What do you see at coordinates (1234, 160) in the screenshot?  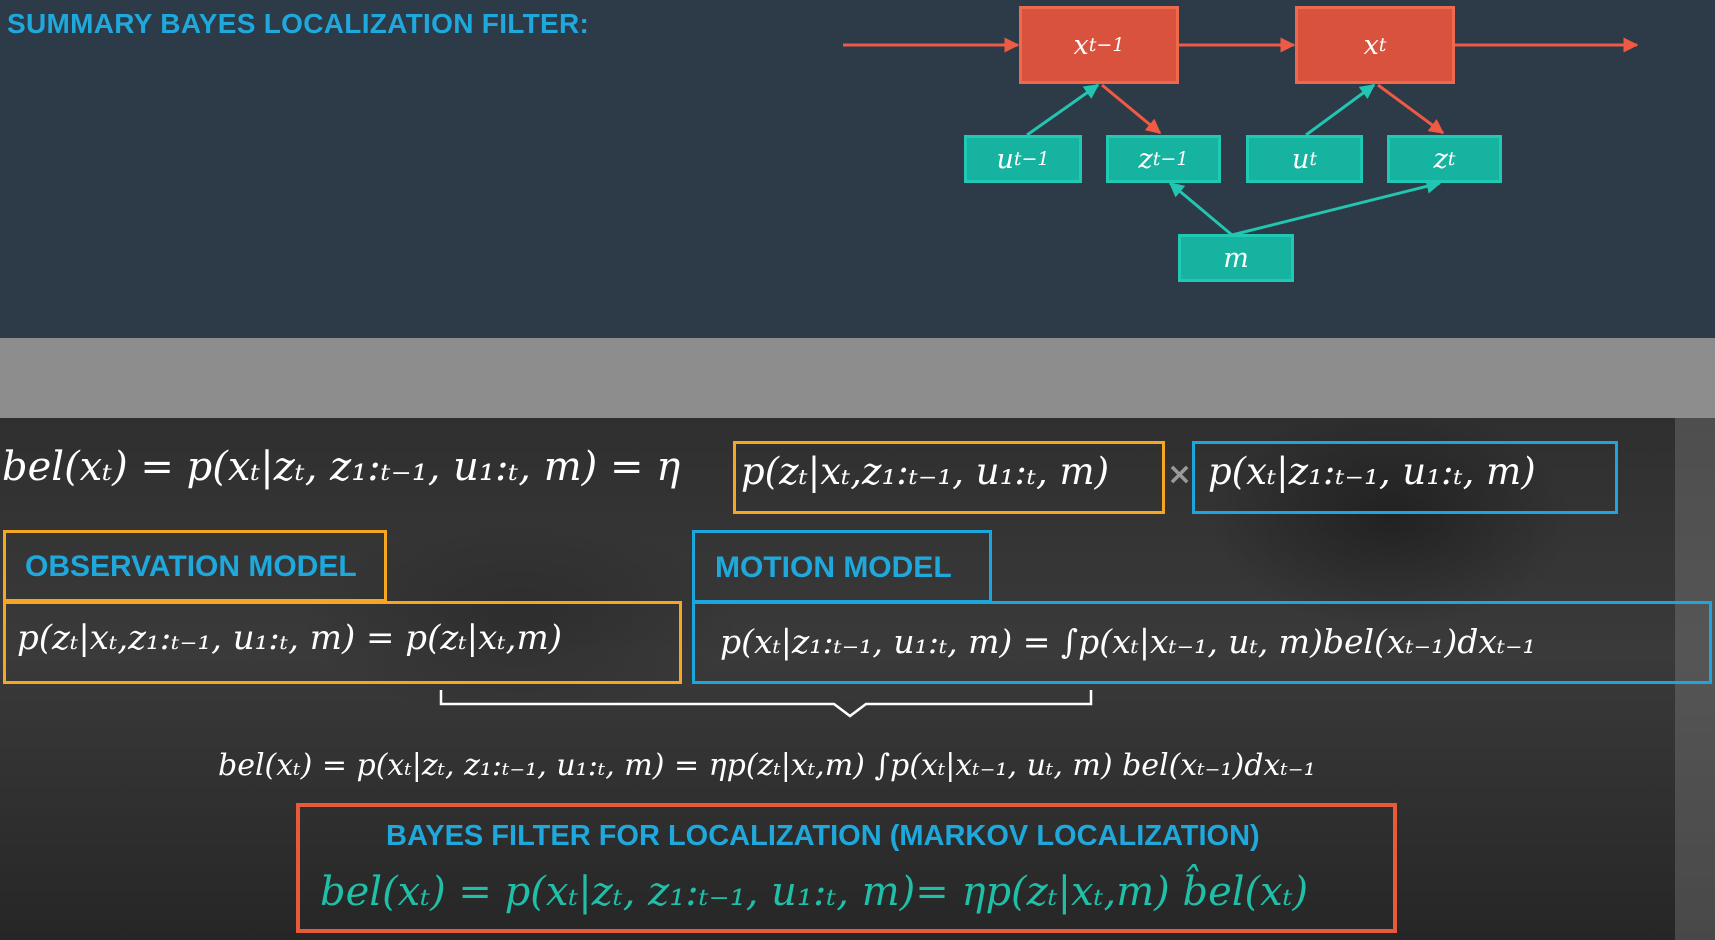 I see `observation-arrows` at bounding box center [1234, 160].